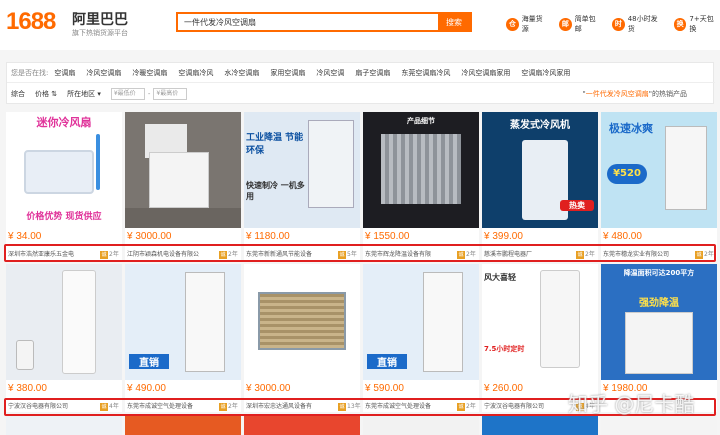 The image size is (720, 435). Describe the element at coordinates (504, 349) in the screenshot. I see `image-subcaption: 7.5小时定时` at that location.